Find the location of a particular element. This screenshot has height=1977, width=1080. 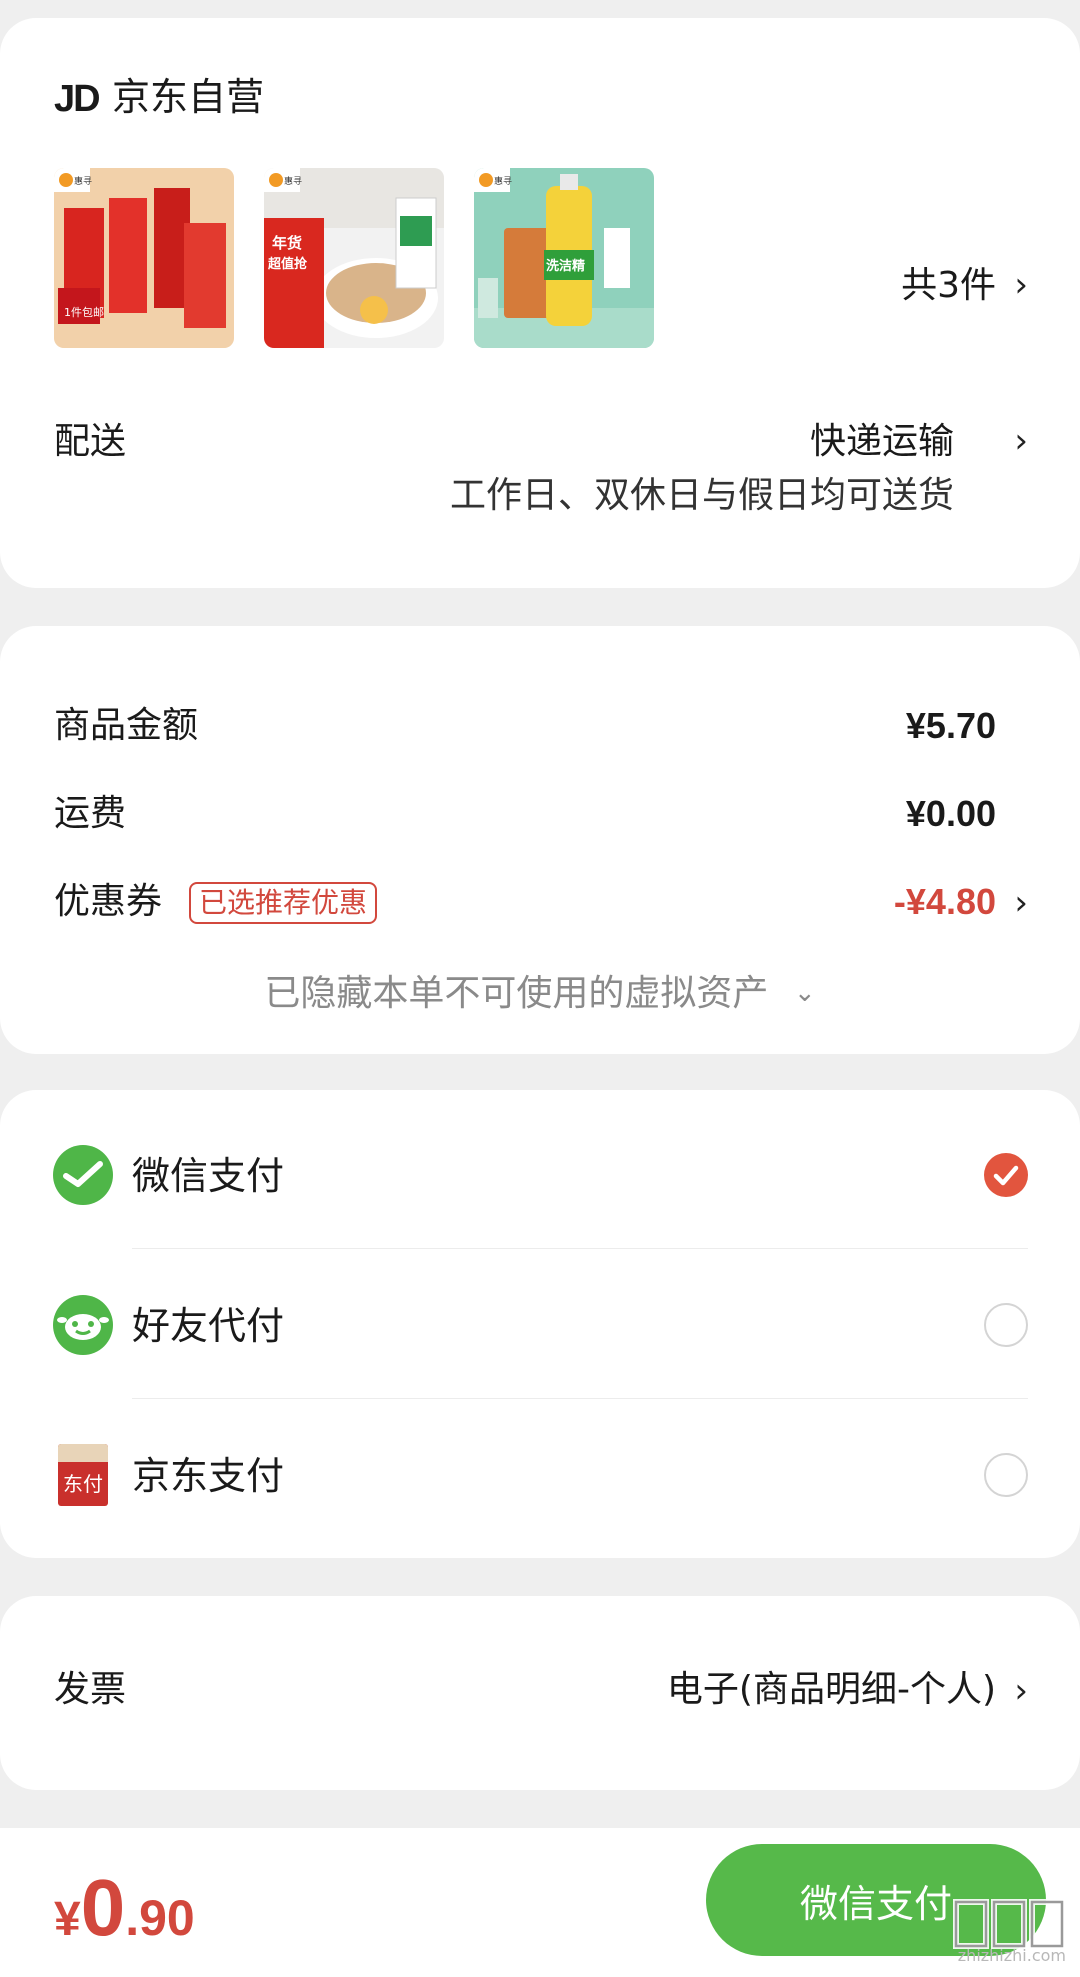

chevron-down-icon: ⌄ is located at coordinates (804, 993).